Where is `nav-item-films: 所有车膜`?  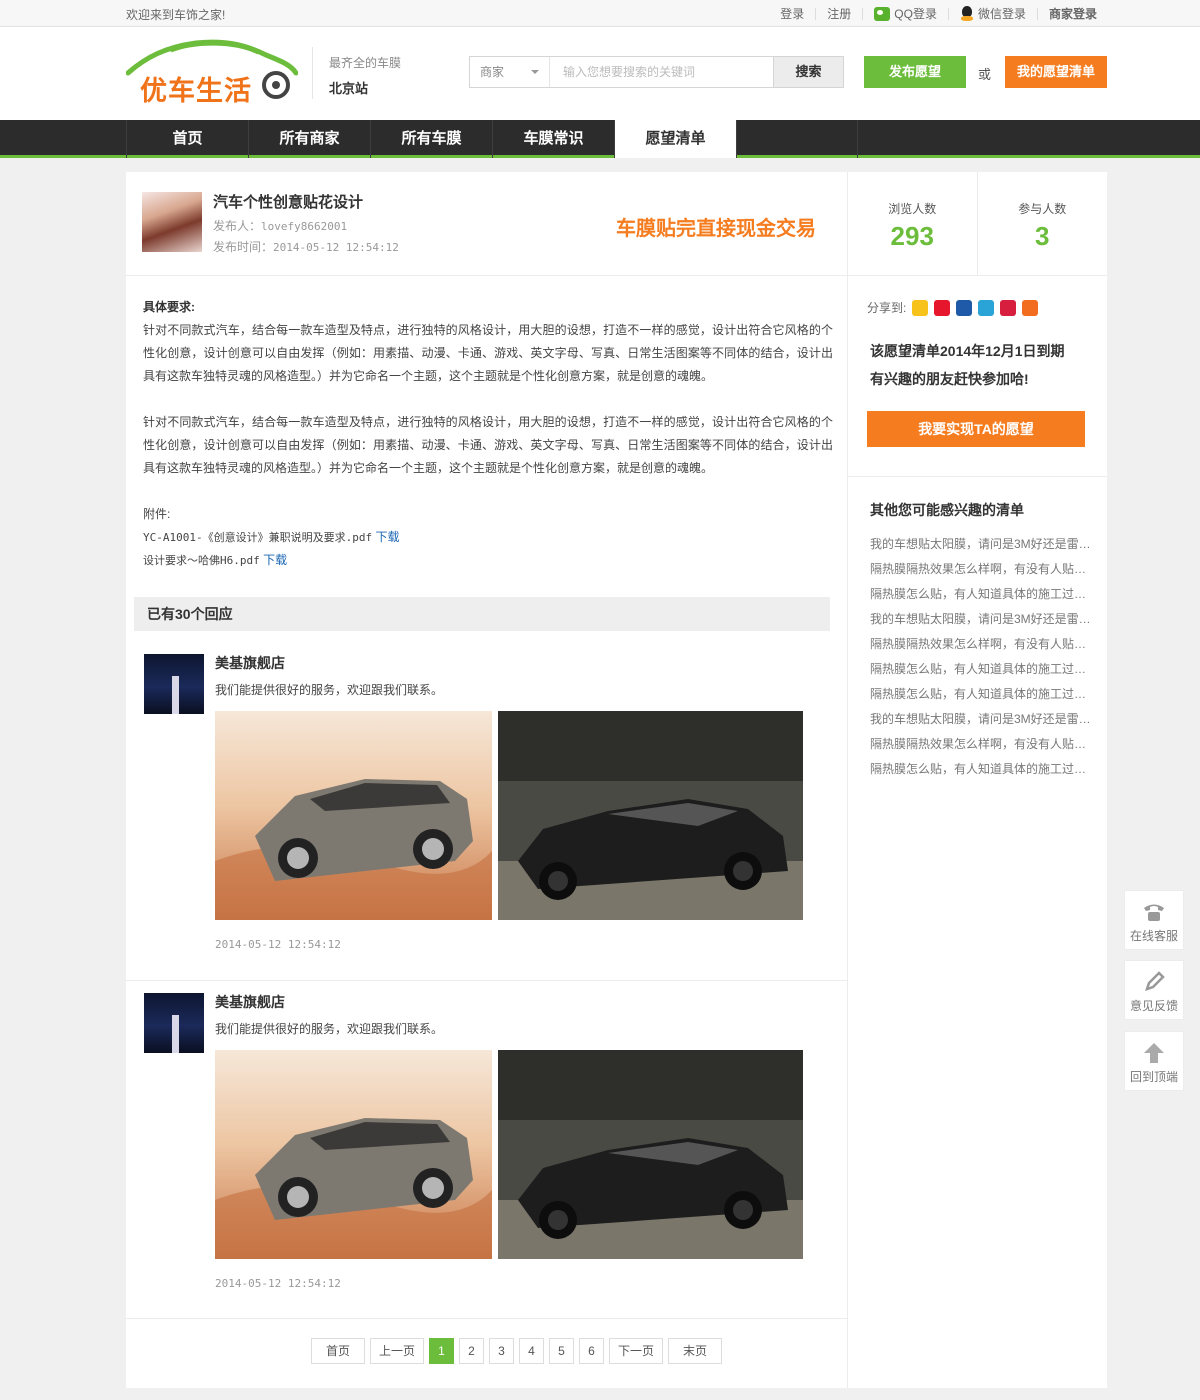
nav-item-films: 所有车膜 is located at coordinates (431, 139).